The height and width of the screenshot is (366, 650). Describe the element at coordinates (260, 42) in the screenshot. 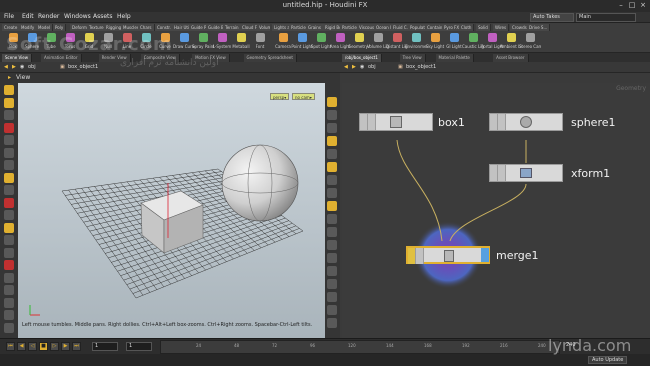

I see `left-shelf-tool: Font` at that location.